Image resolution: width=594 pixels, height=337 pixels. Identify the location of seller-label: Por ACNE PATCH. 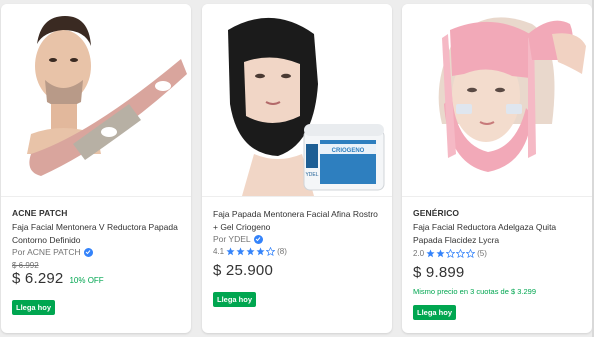
(46, 252).